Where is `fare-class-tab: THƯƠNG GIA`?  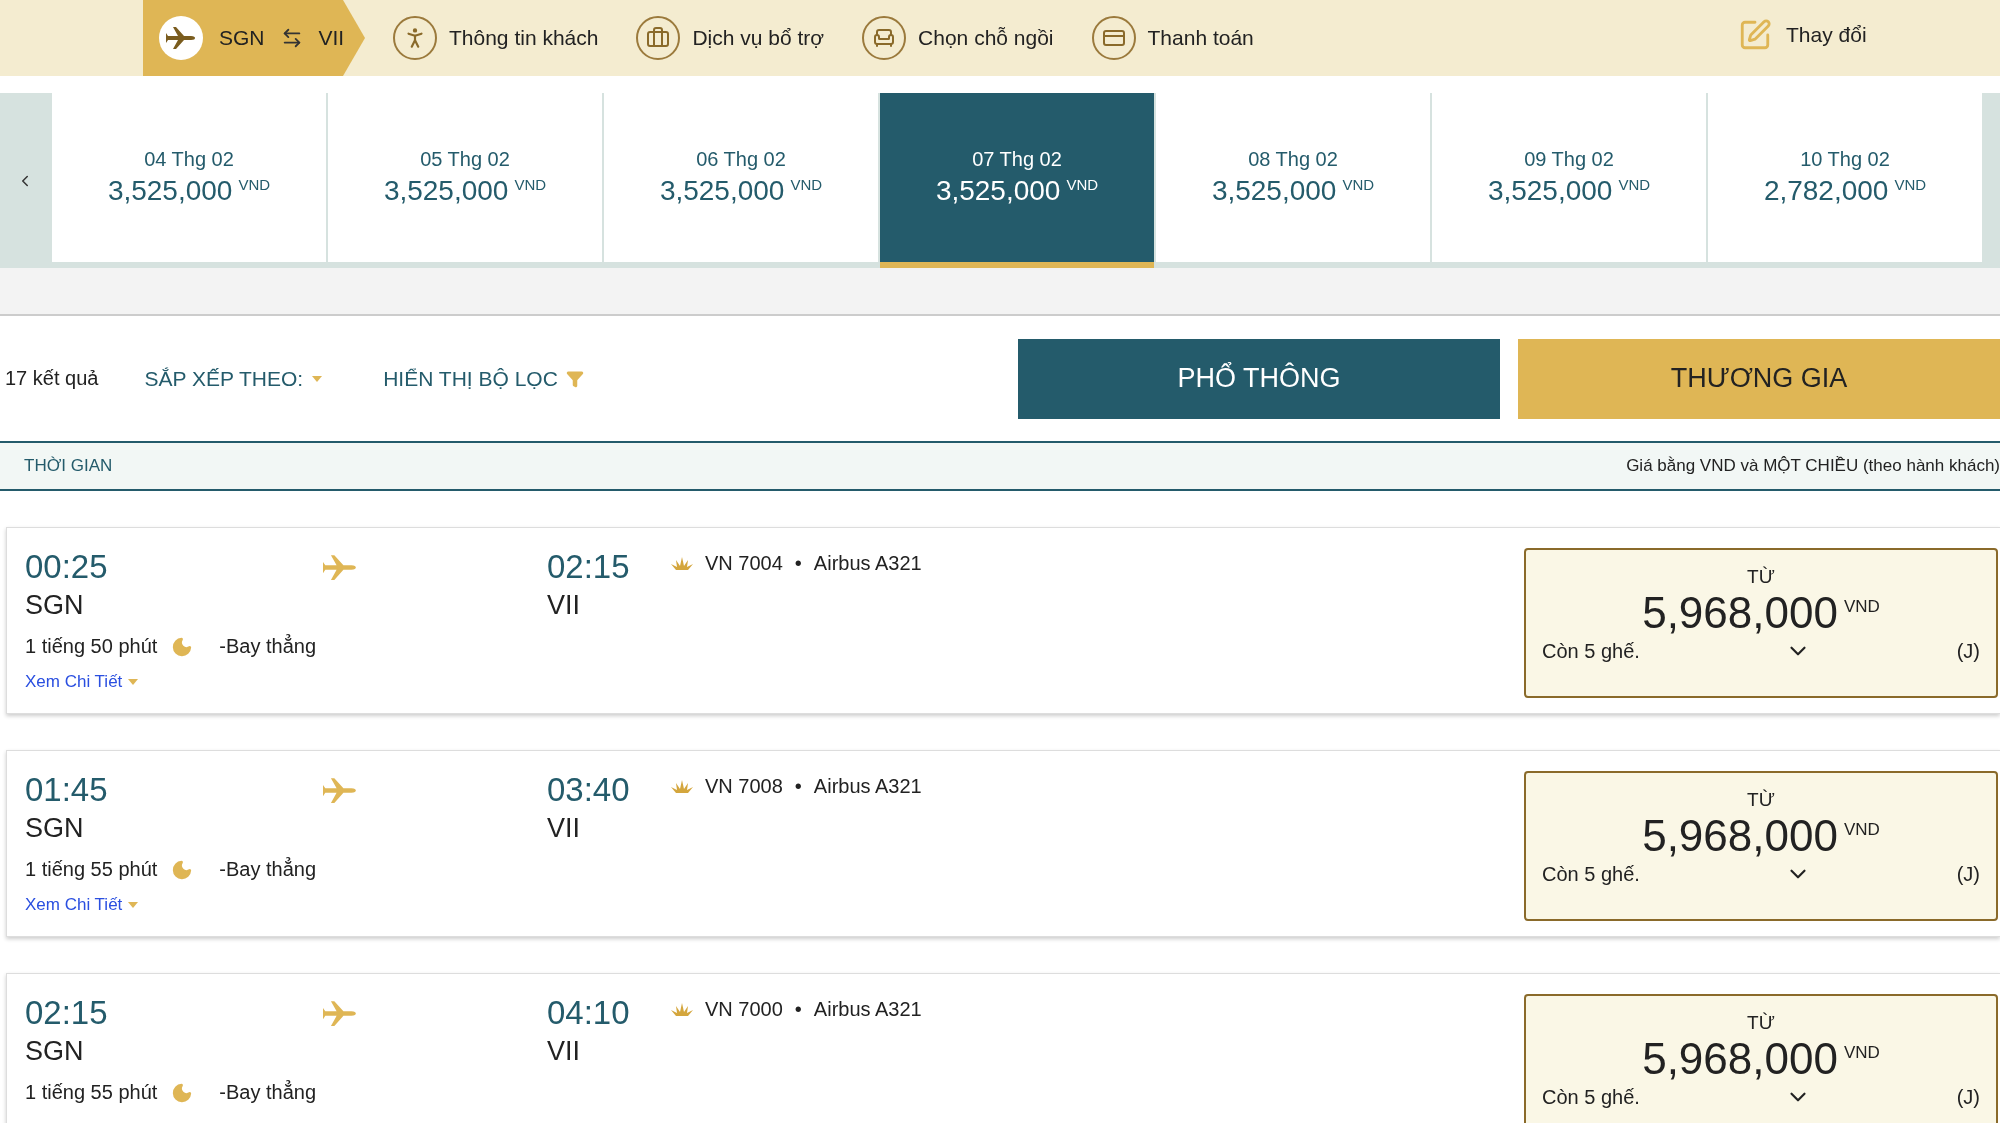
fare-class-tab: THƯƠNG GIA is located at coordinates (1759, 378).